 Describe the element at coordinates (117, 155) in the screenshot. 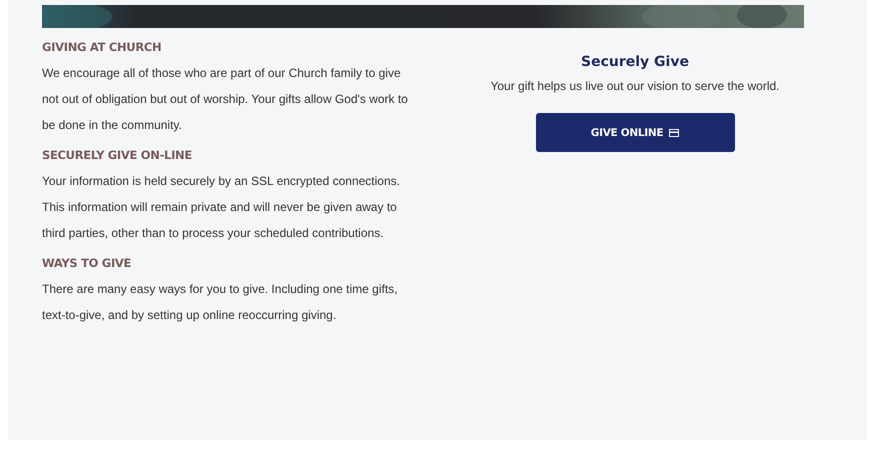

I see `section-heading: SECURELY GIVE ON-LINE` at that location.